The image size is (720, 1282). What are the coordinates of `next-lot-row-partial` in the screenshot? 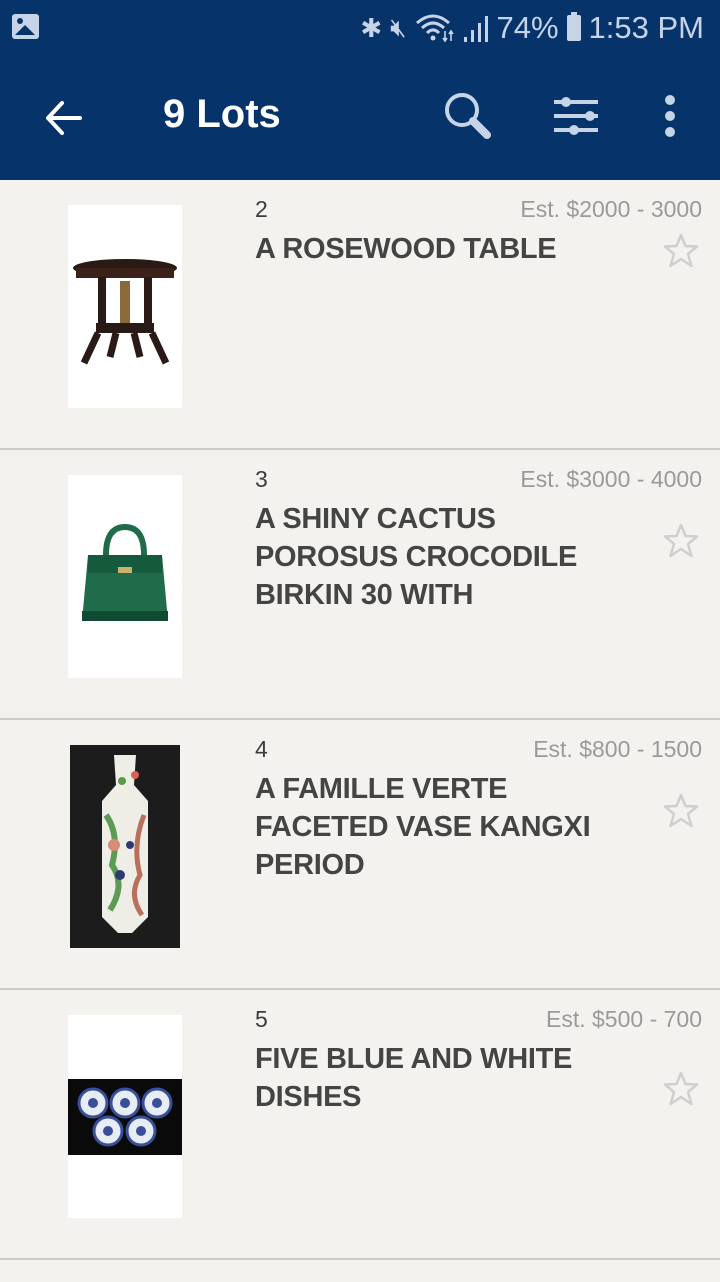 It's located at (360, 1272).